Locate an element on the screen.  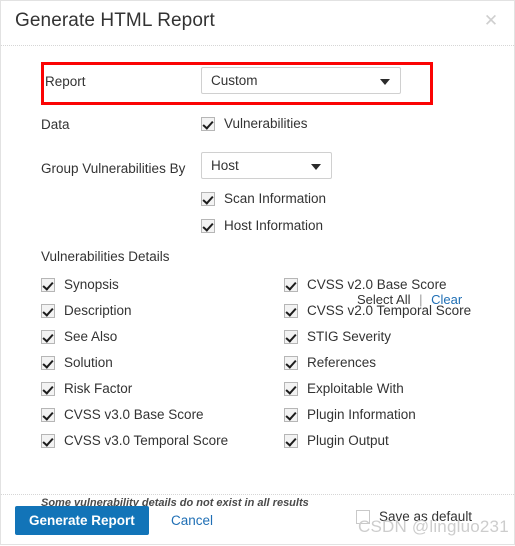
checkbox-plugin-information: Plugin Information is located at coordinates (350, 414).